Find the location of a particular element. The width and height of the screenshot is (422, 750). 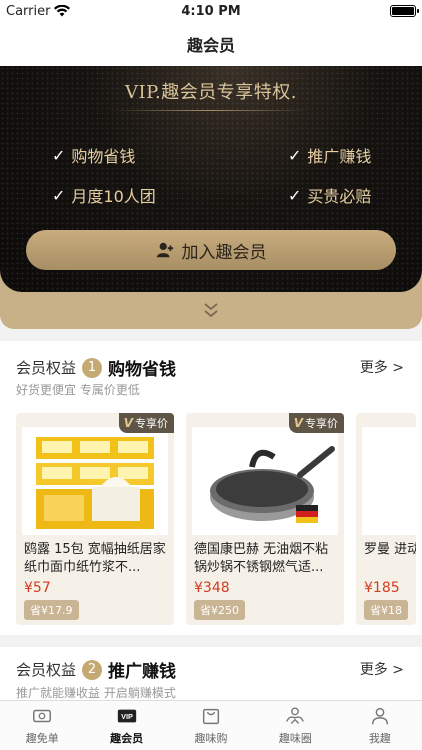

person-icon is located at coordinates (379, 716).